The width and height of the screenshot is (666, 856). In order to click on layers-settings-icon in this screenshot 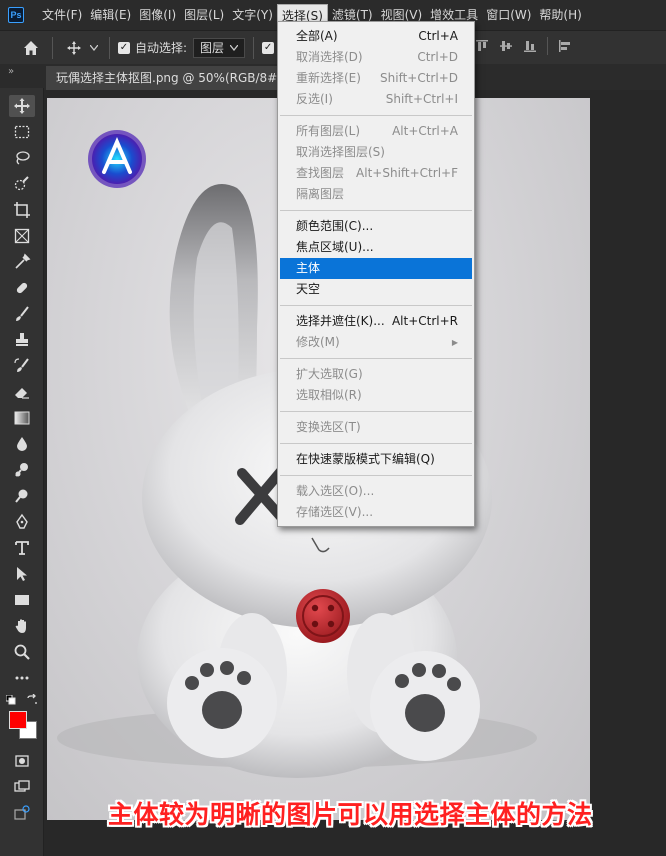, I will do `click(22, 812)`.